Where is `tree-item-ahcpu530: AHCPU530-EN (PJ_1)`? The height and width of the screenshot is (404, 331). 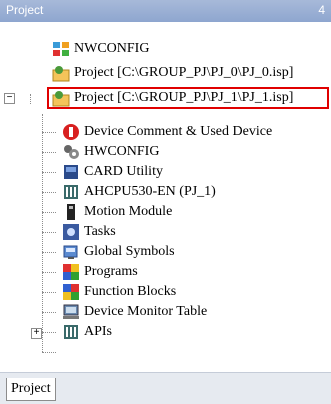
tree-item-ahcpu530: AHCPU530-EN (PJ_1) is located at coordinates (139, 192).